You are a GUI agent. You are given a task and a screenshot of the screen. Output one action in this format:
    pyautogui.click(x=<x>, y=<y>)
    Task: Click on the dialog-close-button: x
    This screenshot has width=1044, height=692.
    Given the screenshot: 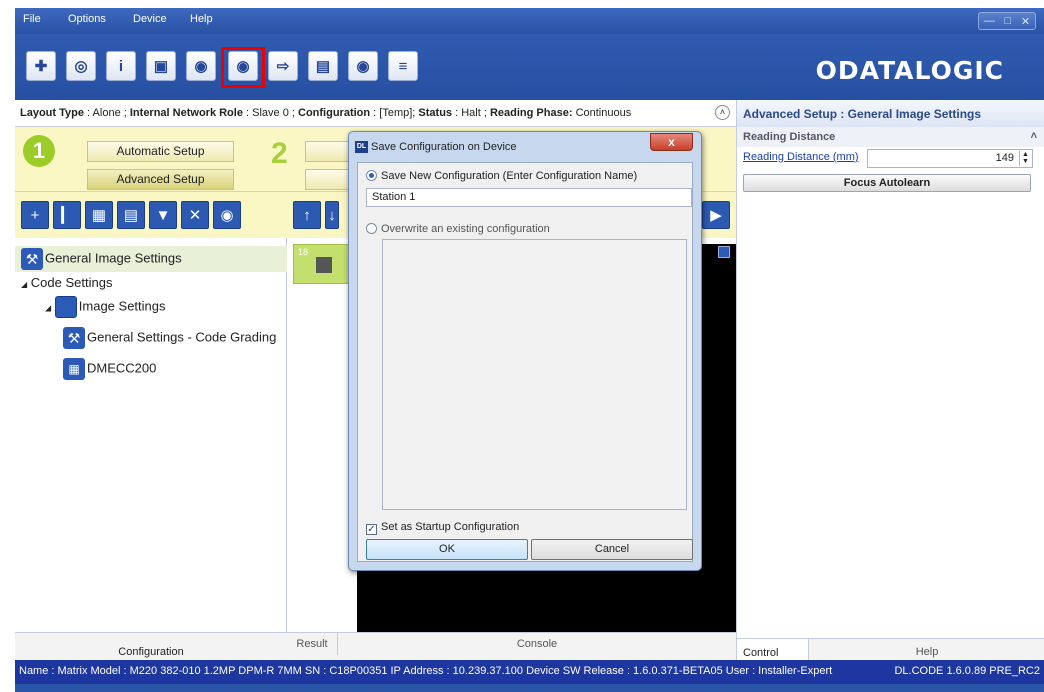 What is the action you would take?
    pyautogui.click(x=671, y=142)
    